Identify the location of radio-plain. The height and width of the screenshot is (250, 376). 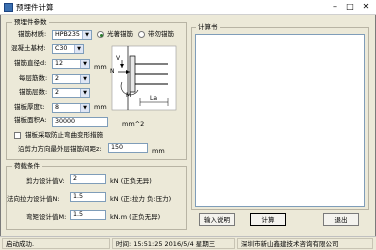
(100, 34).